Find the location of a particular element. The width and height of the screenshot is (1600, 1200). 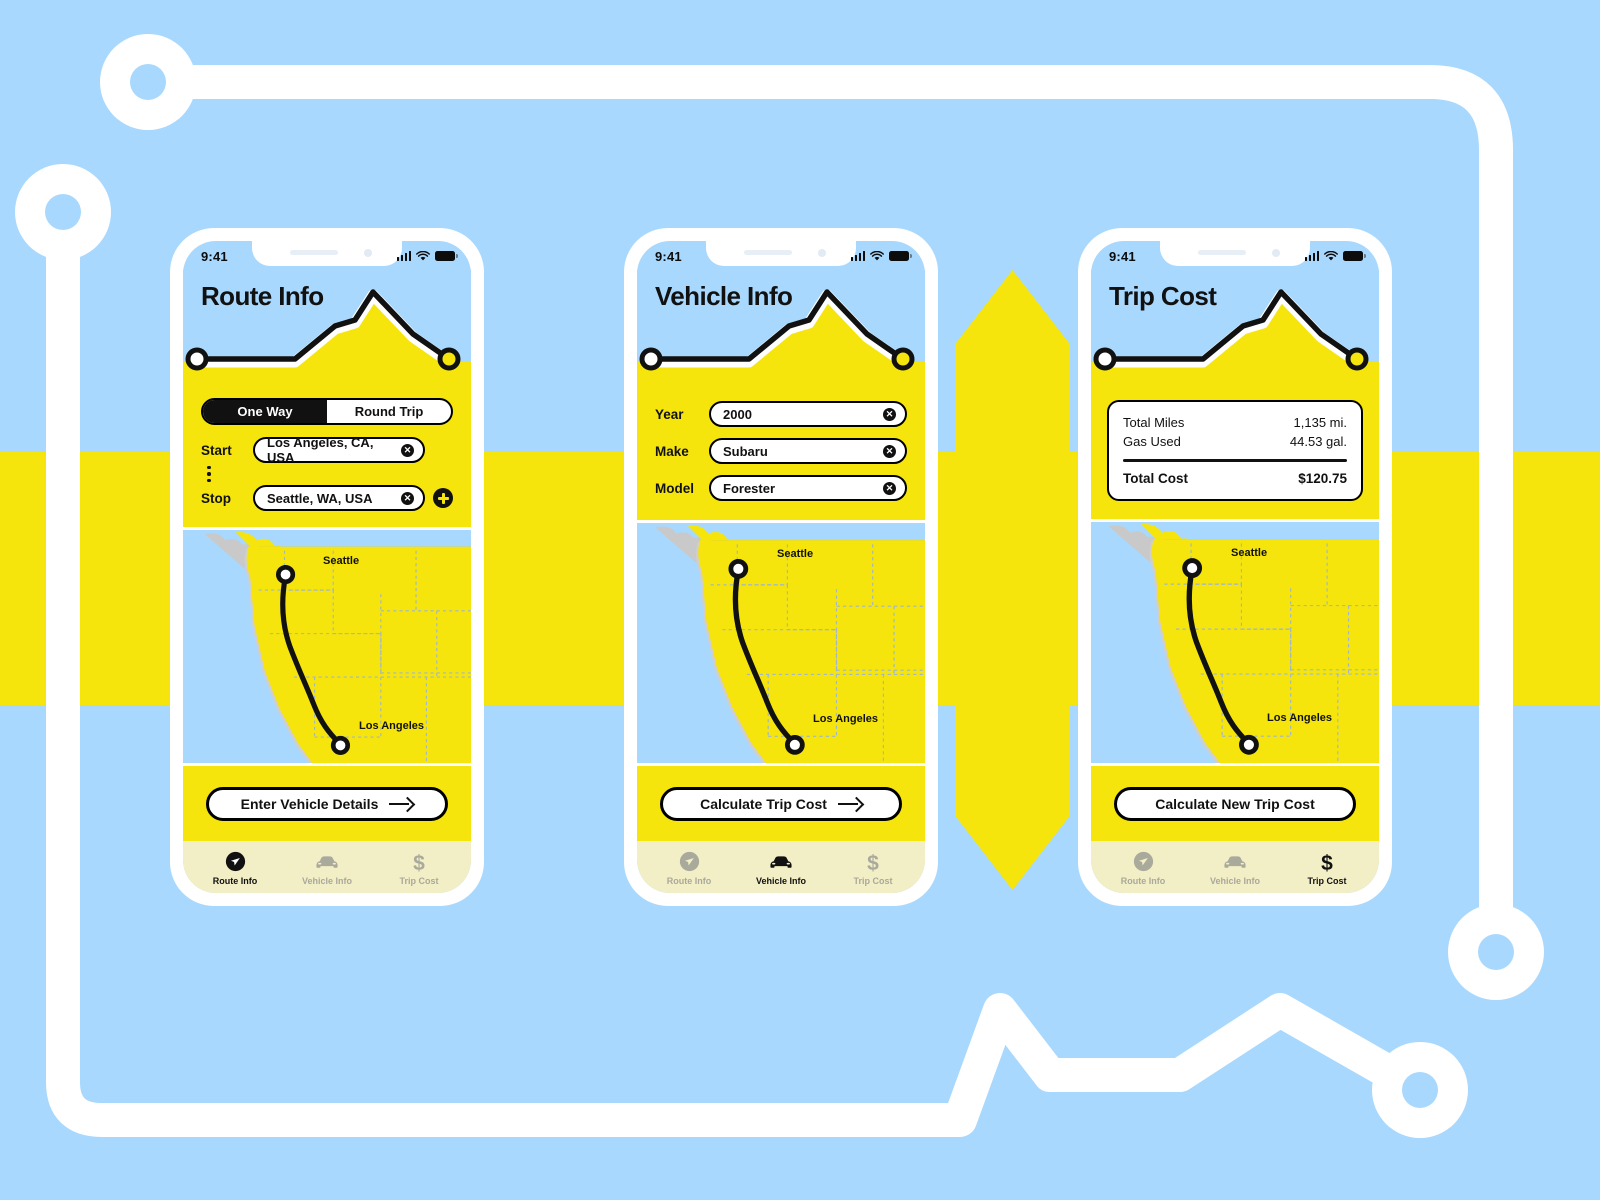

primary-action-area: Calculate New Trip Cost is located at coordinates (1235, 802).